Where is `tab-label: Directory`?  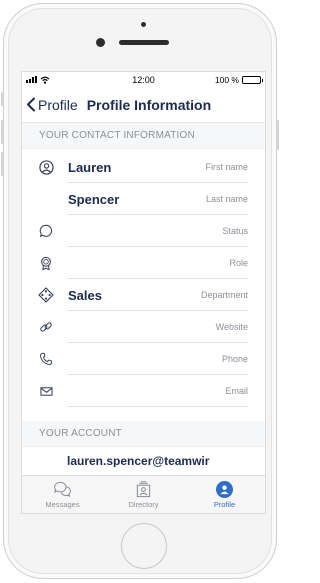 tab-label: Directory is located at coordinates (143, 504).